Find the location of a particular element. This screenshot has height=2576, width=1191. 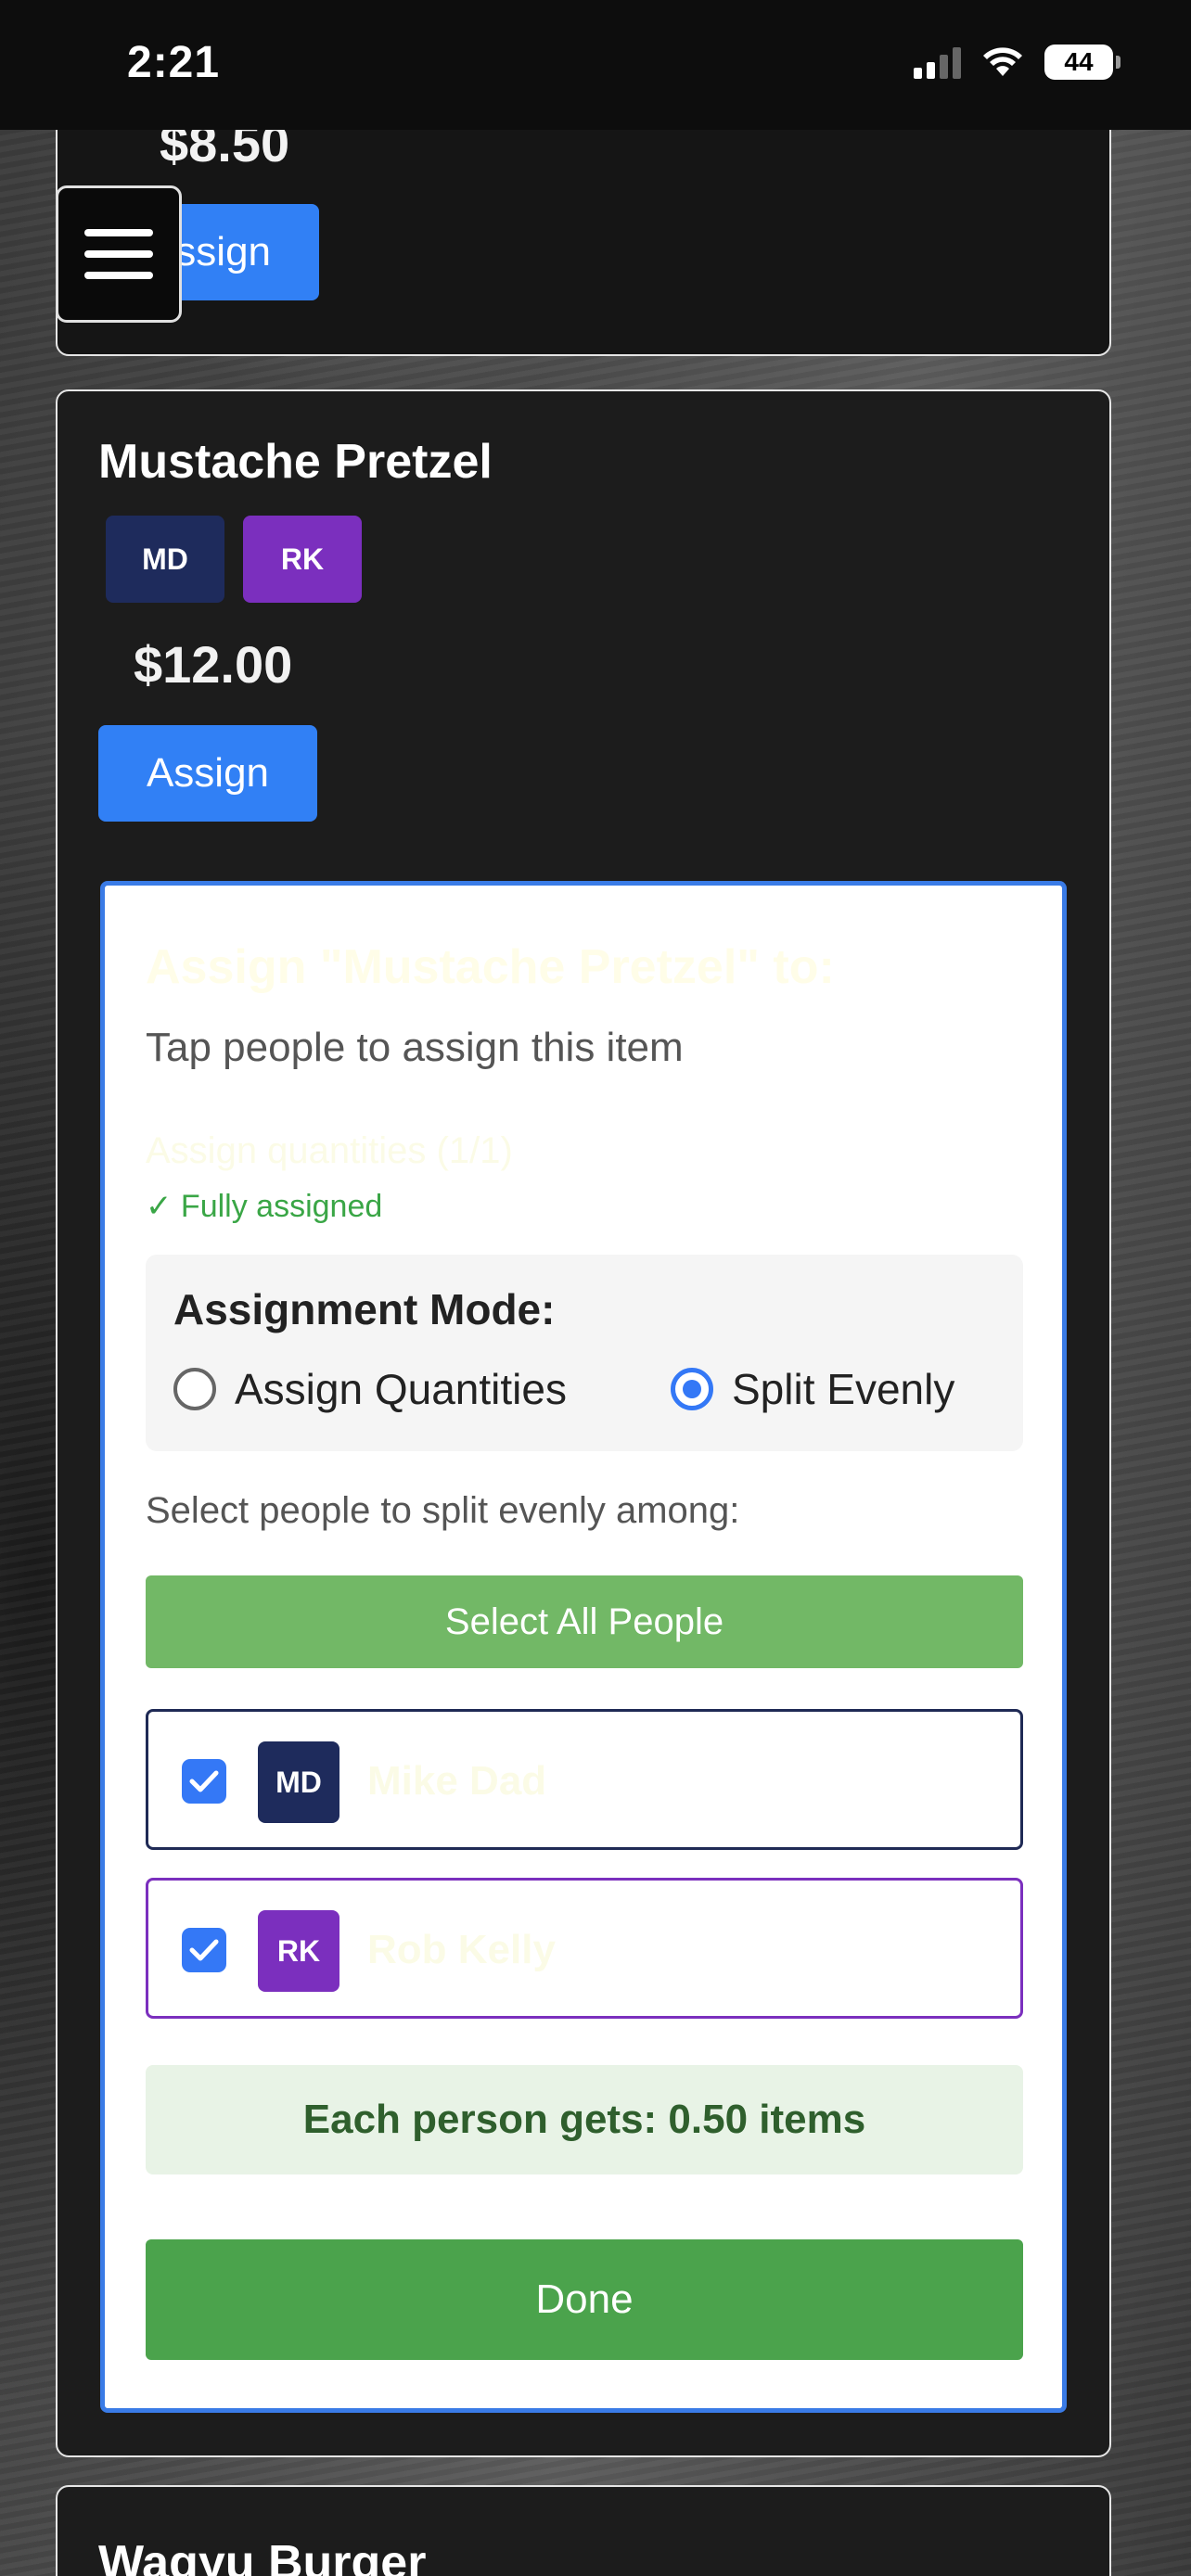

person-row-md: MD Mike Dad is located at coordinates (584, 1780).